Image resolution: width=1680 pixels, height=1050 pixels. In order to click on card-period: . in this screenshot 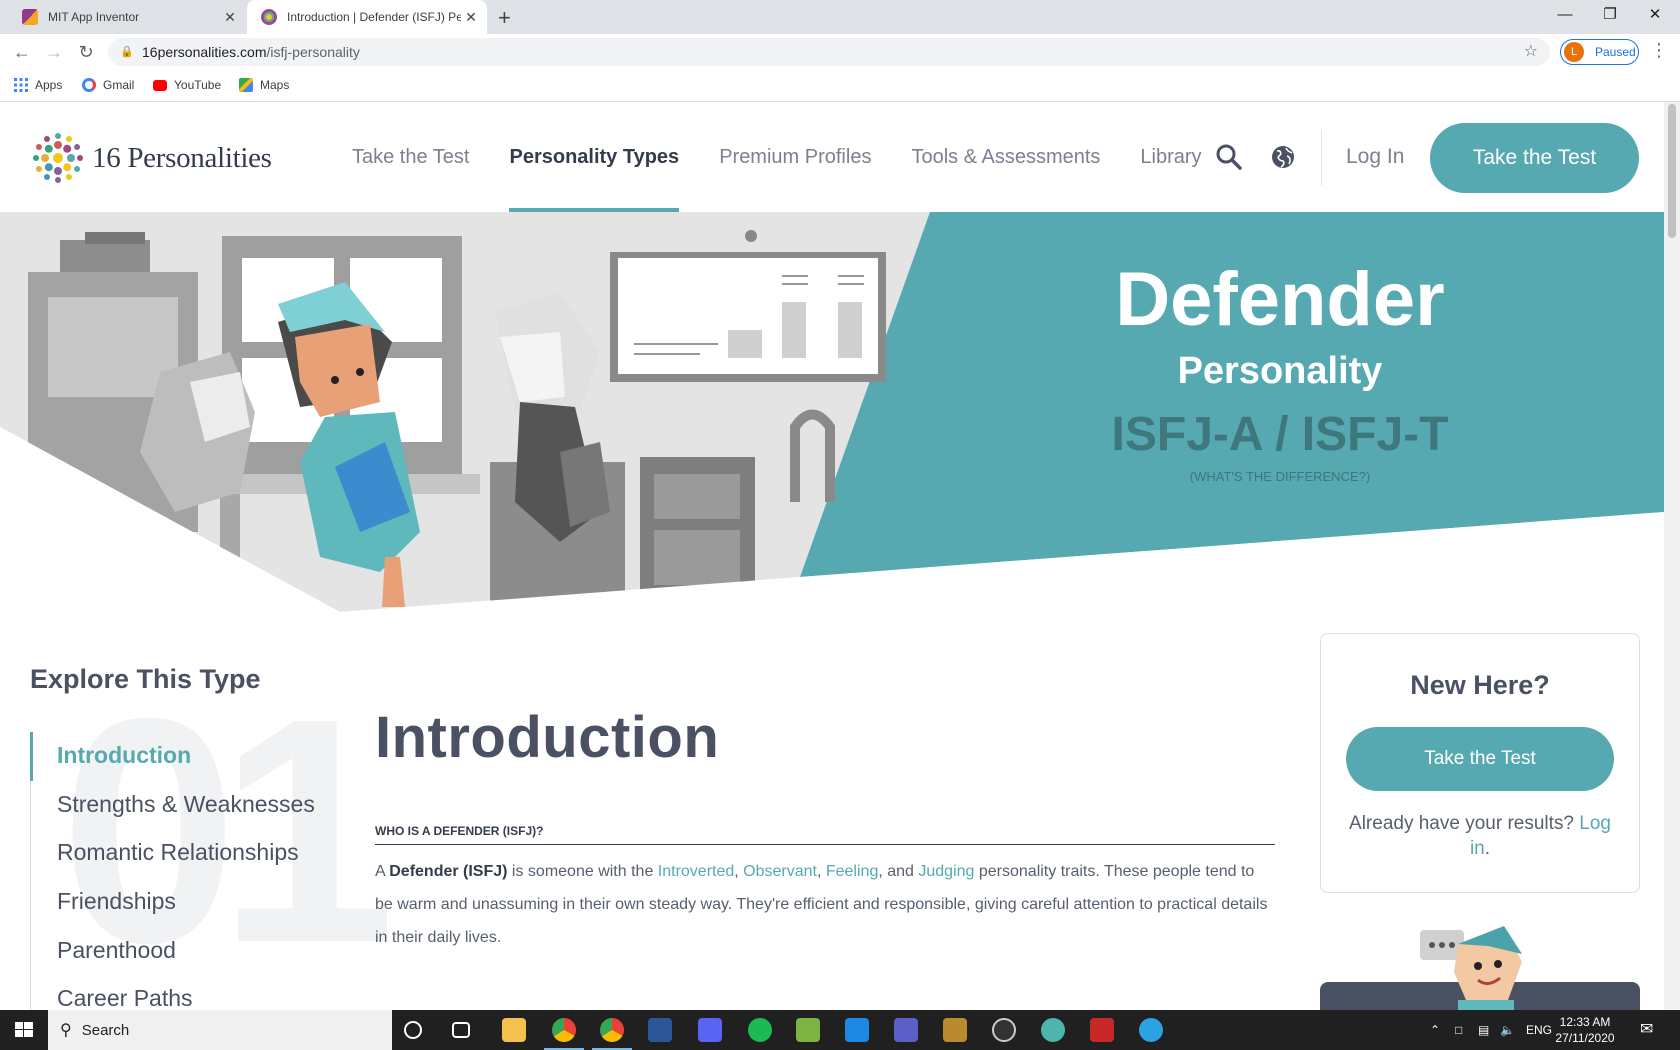, I will do `click(1487, 848)`.